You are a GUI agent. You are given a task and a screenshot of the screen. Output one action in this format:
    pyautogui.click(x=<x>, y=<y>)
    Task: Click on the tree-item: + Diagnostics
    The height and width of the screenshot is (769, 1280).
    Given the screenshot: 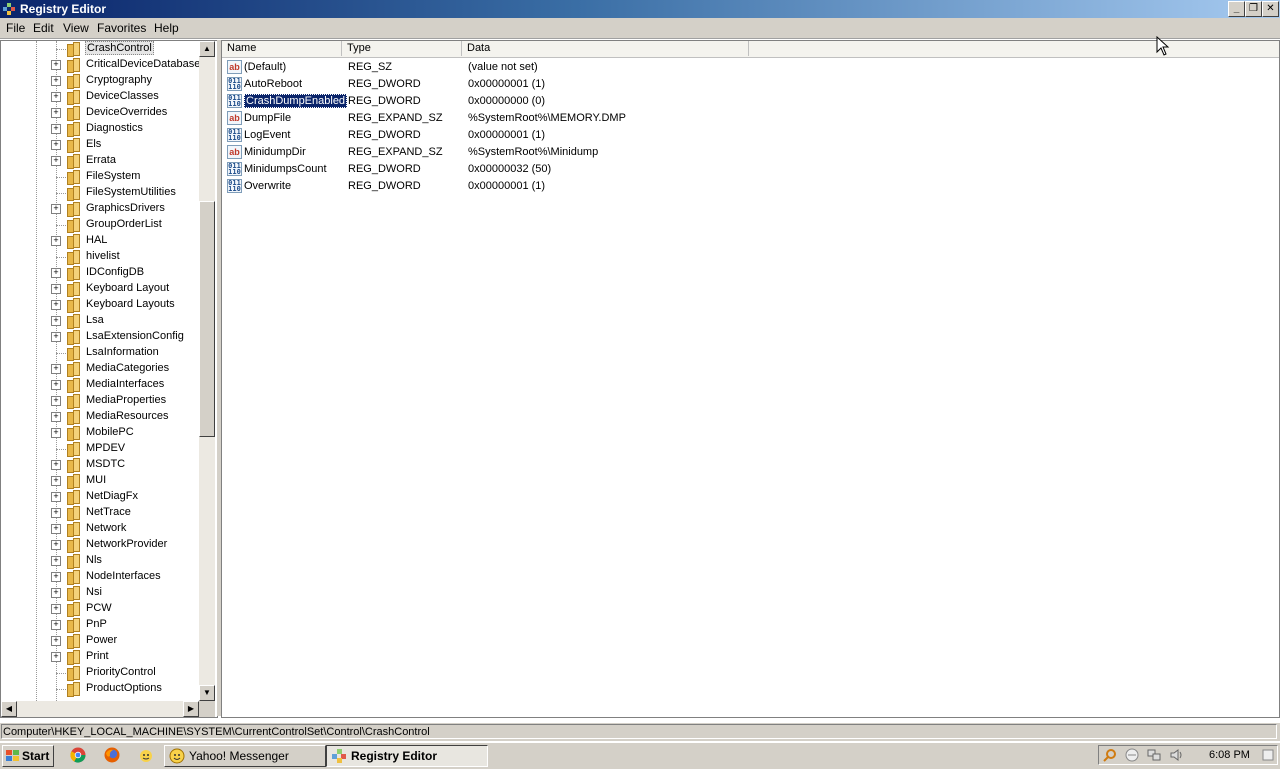 What is the action you would take?
    pyautogui.click(x=101, y=129)
    